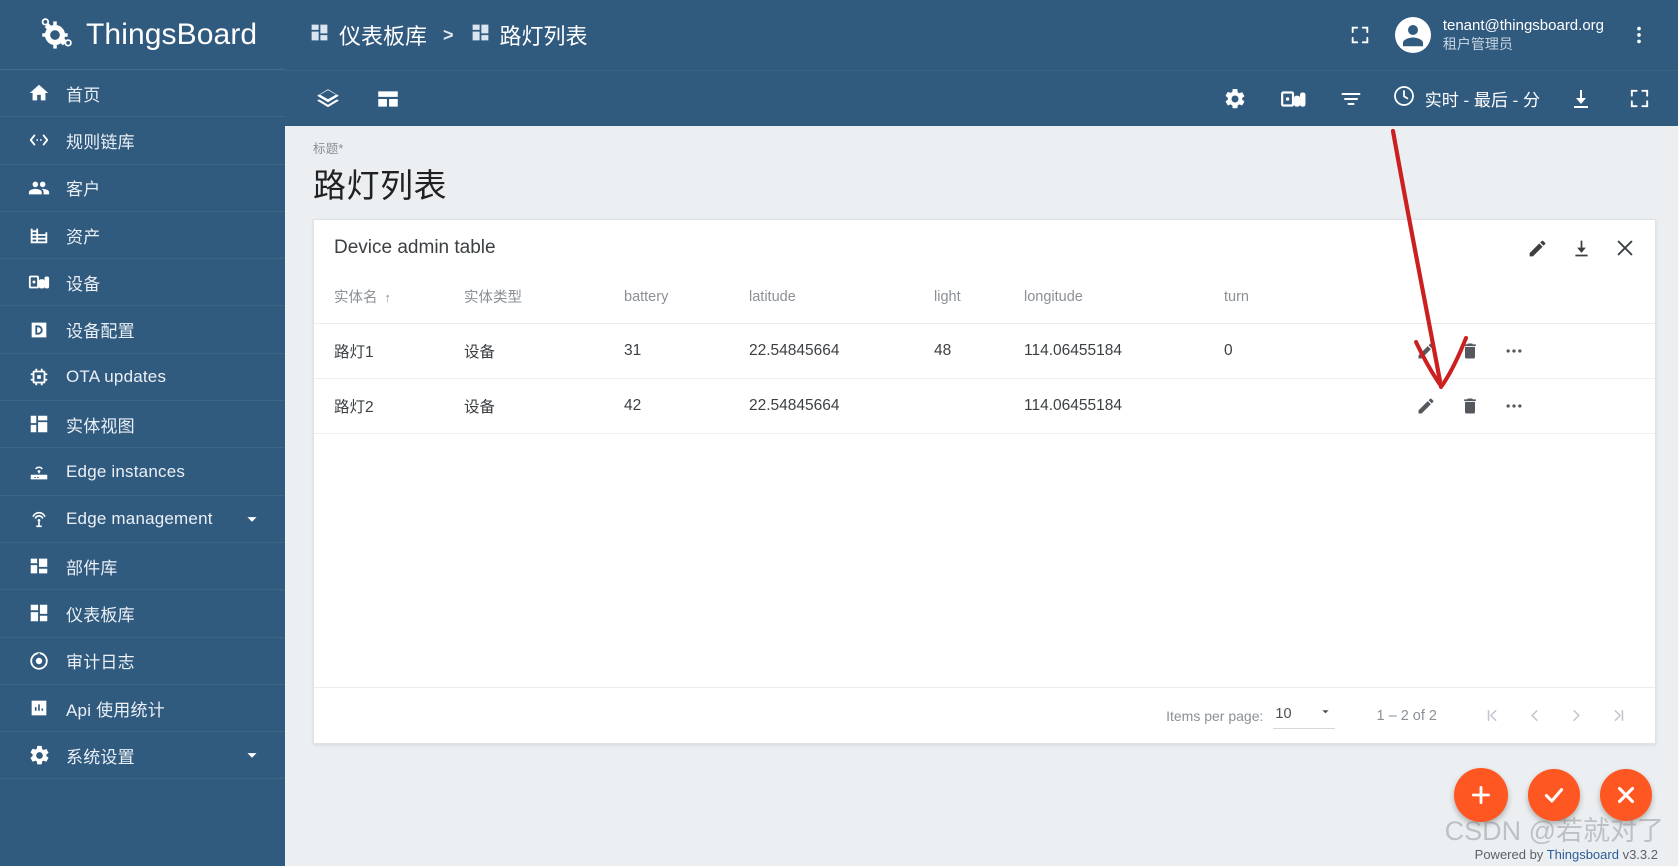 The height and width of the screenshot is (866, 1678). What do you see at coordinates (1319, 300) in the screenshot?
I see `column-header-turn: turn` at bounding box center [1319, 300].